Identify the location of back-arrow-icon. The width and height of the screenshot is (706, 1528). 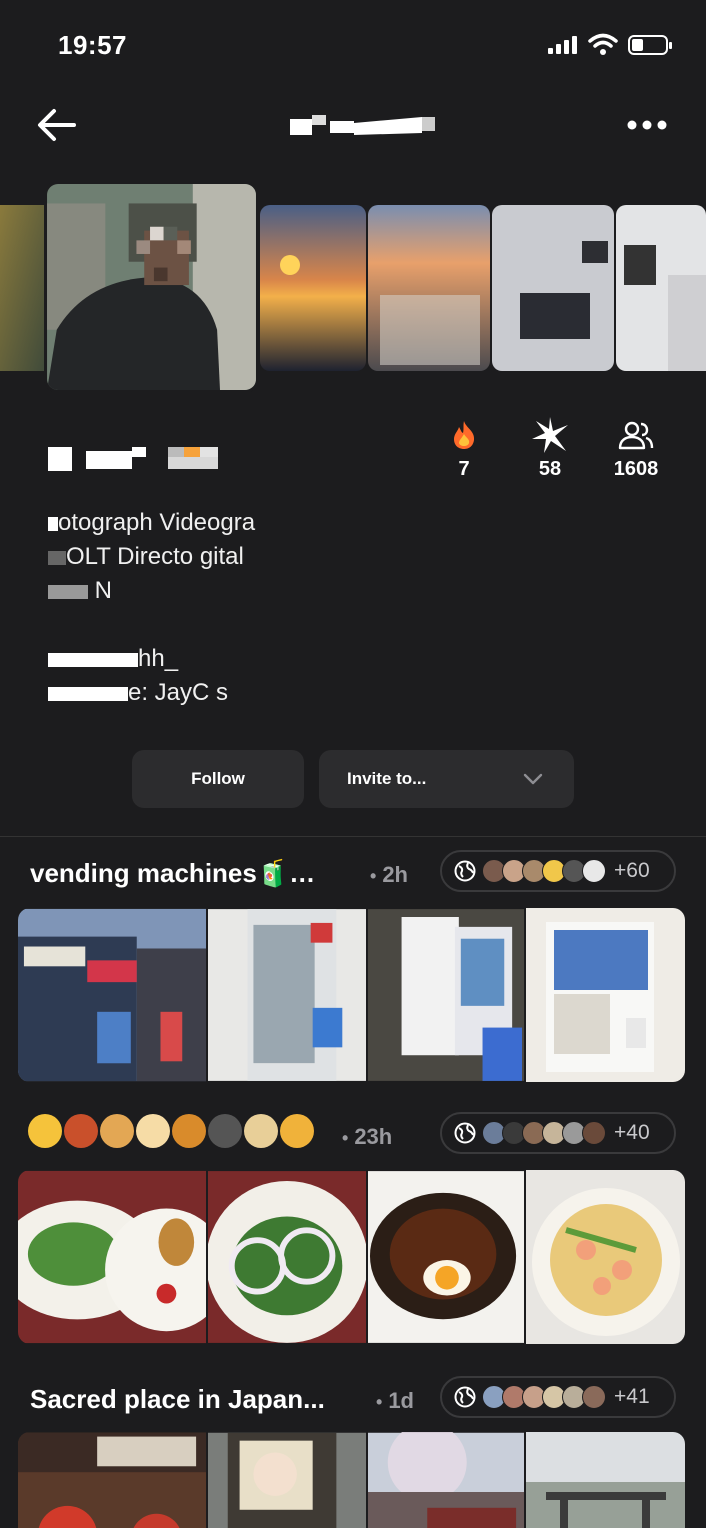
(57, 125).